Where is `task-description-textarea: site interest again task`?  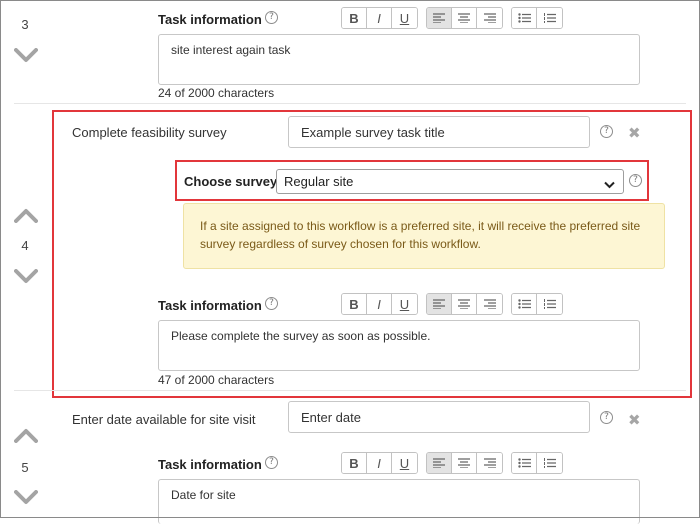
task-description-textarea: site interest again task is located at coordinates (399, 59).